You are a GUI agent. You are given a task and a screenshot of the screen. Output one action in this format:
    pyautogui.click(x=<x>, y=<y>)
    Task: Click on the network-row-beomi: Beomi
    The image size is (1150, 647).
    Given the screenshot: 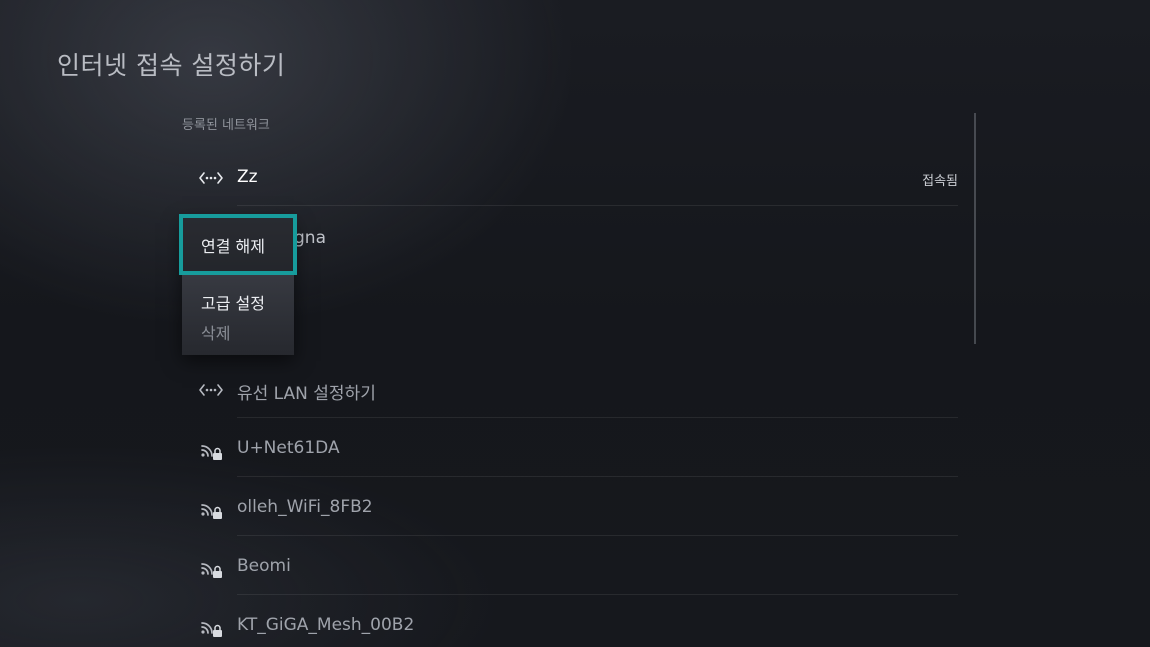 What is the action you would take?
    pyautogui.click(x=570, y=566)
    